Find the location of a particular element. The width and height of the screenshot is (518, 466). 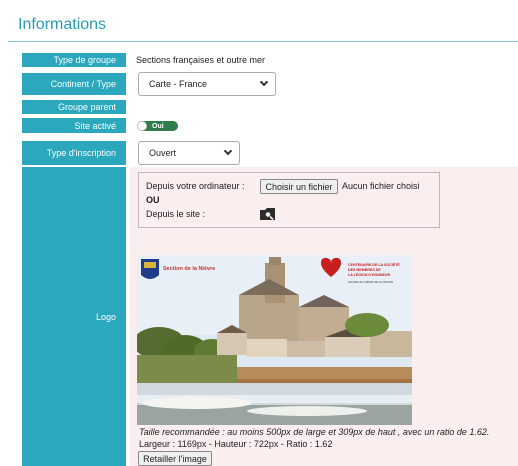

label-site-active: Site activé is located at coordinates (74, 125).